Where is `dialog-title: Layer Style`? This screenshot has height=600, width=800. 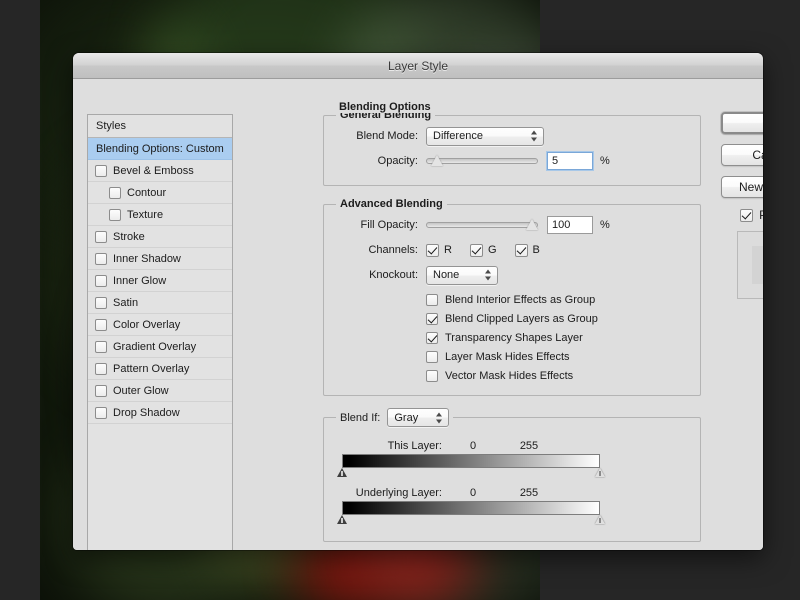
dialog-title: Layer Style is located at coordinates (418, 65).